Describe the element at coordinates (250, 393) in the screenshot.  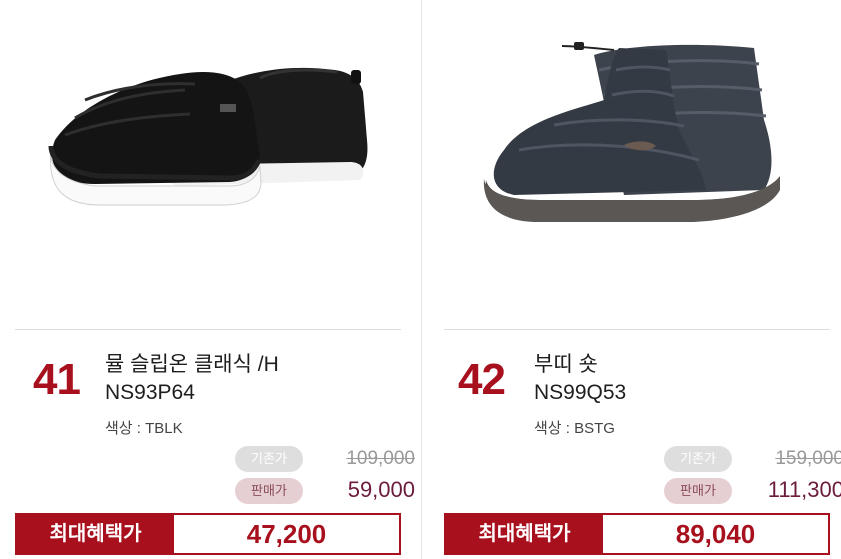
I see `product-model-code: NS93P64` at that location.